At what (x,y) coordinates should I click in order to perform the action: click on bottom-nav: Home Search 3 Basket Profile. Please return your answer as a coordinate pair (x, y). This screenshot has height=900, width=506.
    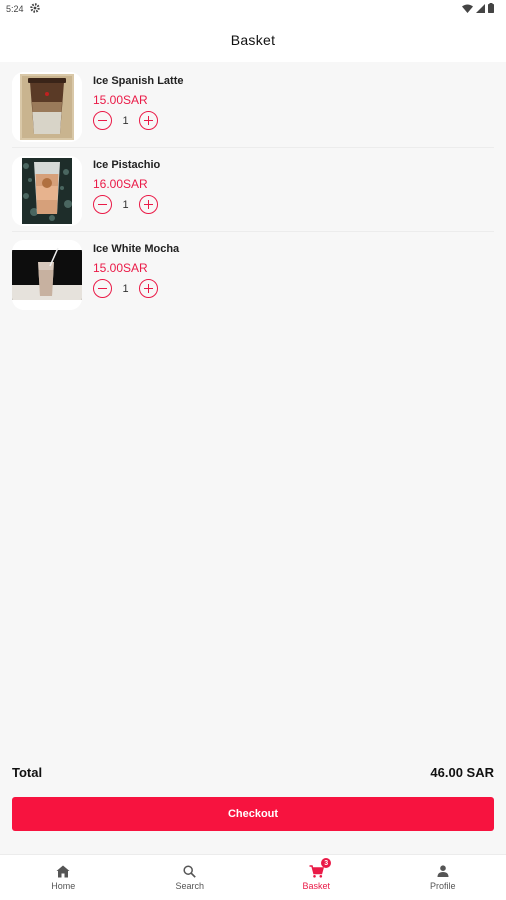
    Looking at the image, I should click on (253, 877).